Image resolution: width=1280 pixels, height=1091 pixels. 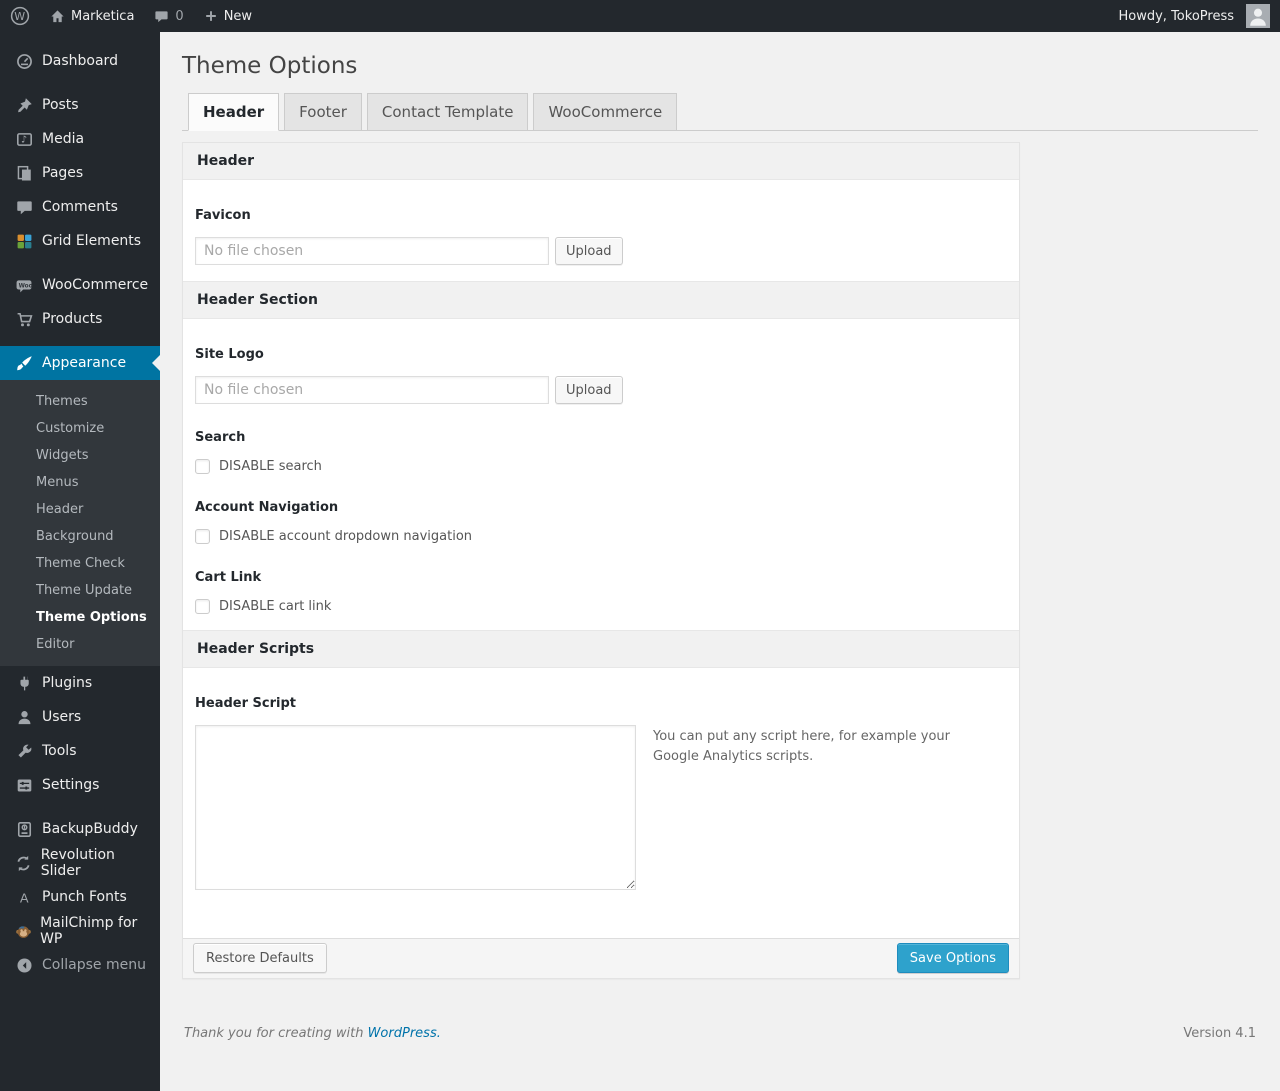 I want to click on appearance-brush-icon, so click(x=24, y=363).